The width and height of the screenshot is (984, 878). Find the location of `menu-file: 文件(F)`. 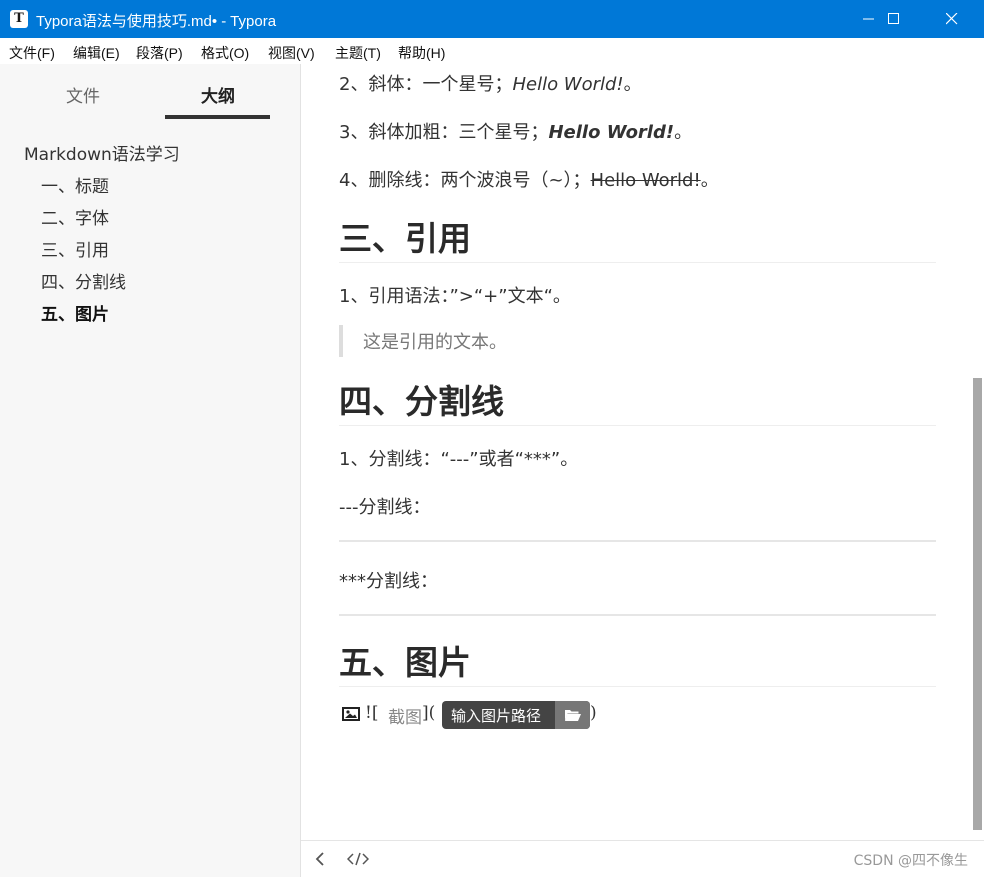

menu-file: 文件(F) is located at coordinates (32, 53).